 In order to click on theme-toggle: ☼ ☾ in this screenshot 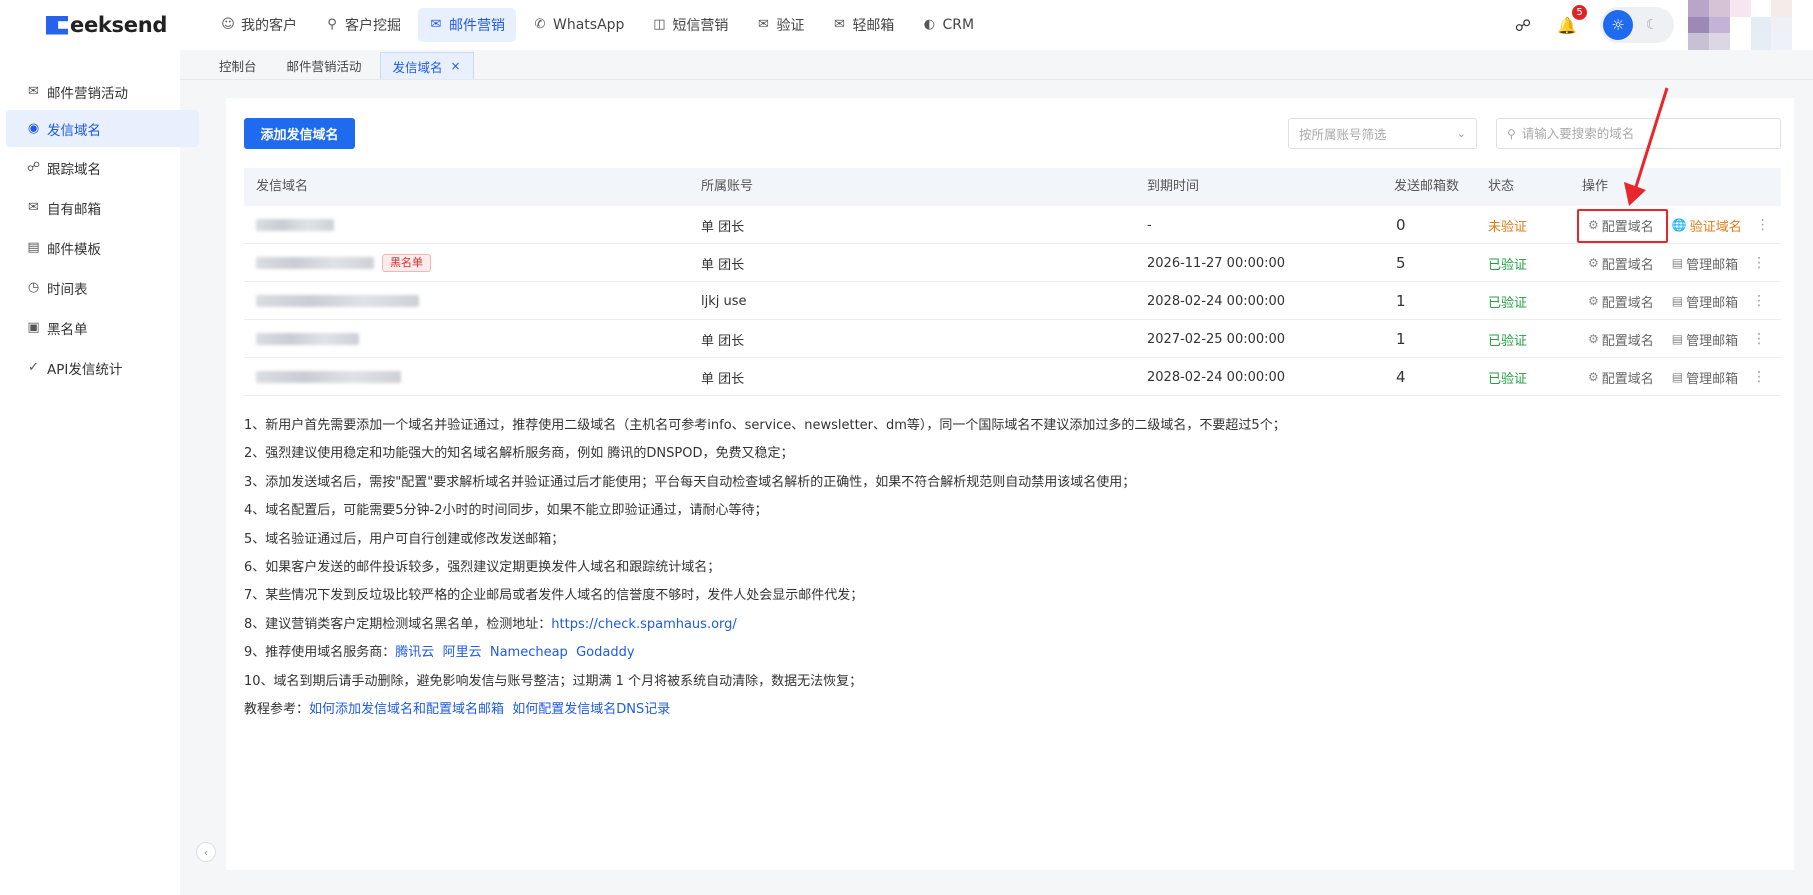, I will do `click(1637, 25)`.